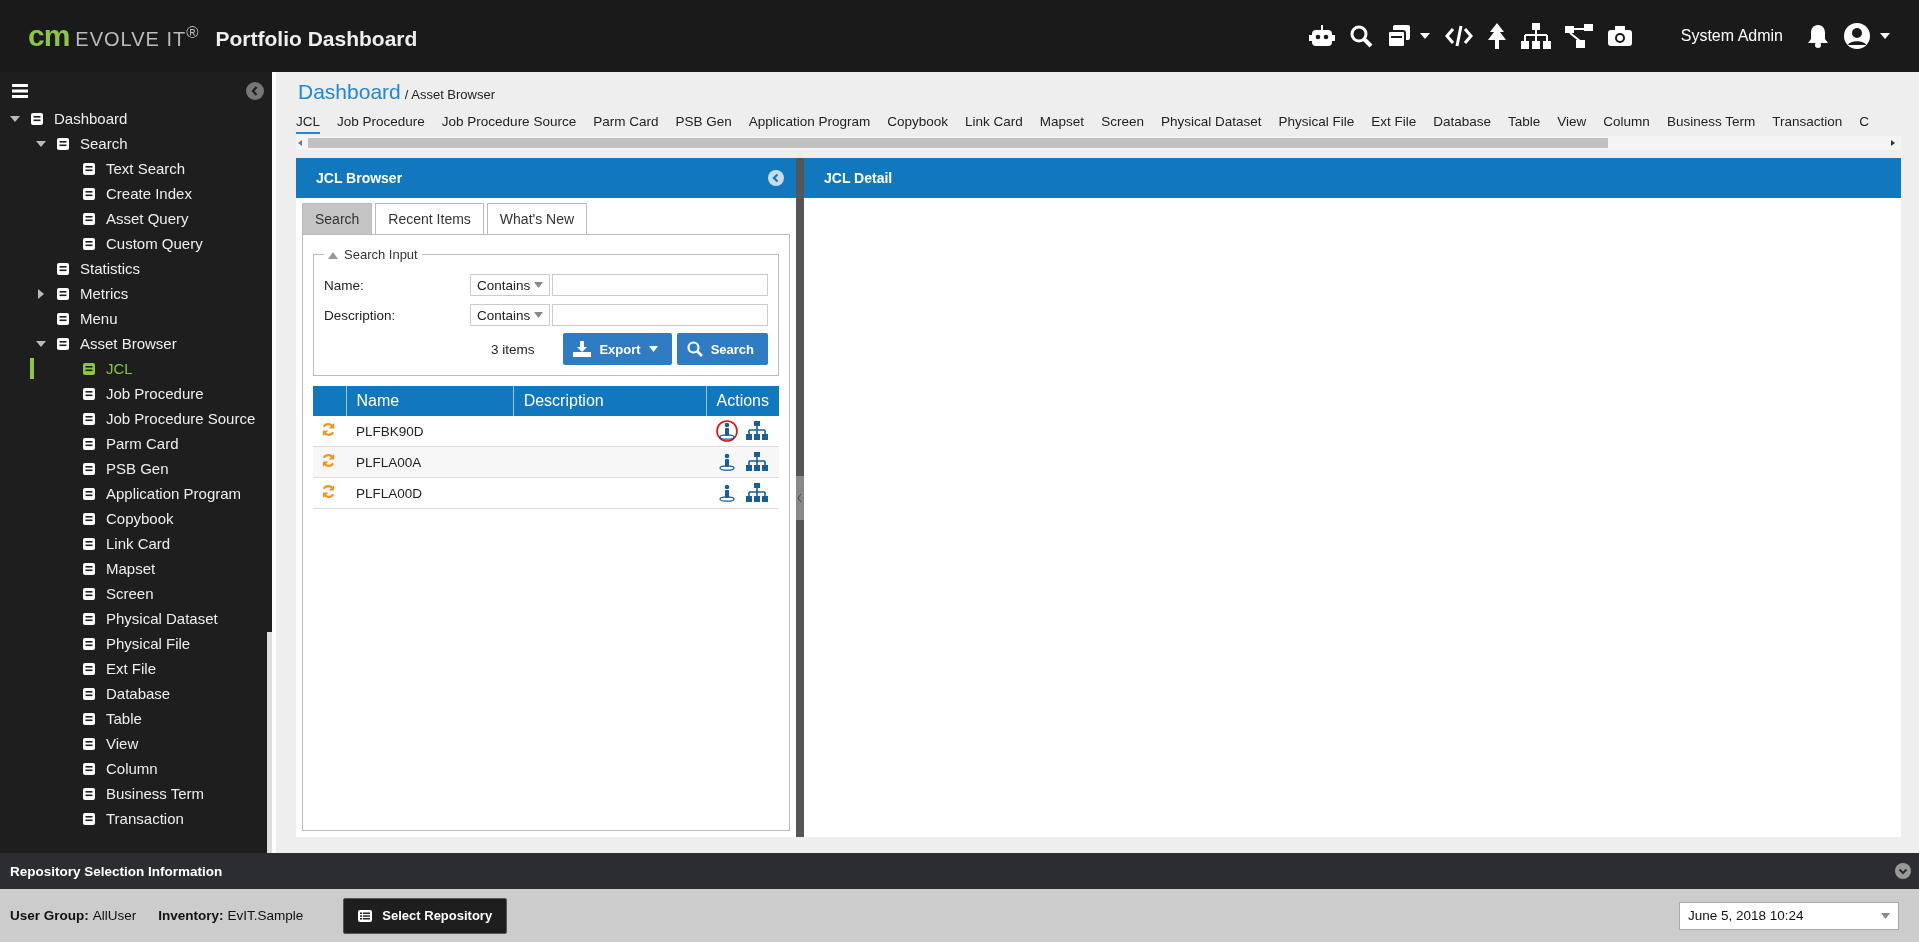  I want to click on sidebar-item: Statistics, so click(132, 268).